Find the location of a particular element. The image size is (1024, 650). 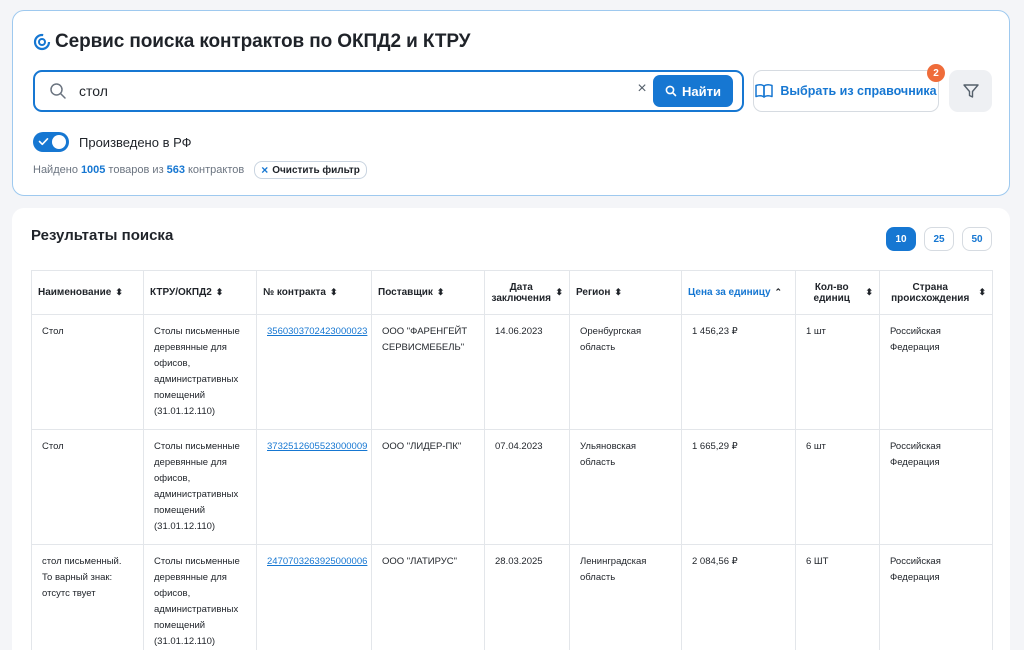

reference-count-badge: 2 is located at coordinates (936, 73).